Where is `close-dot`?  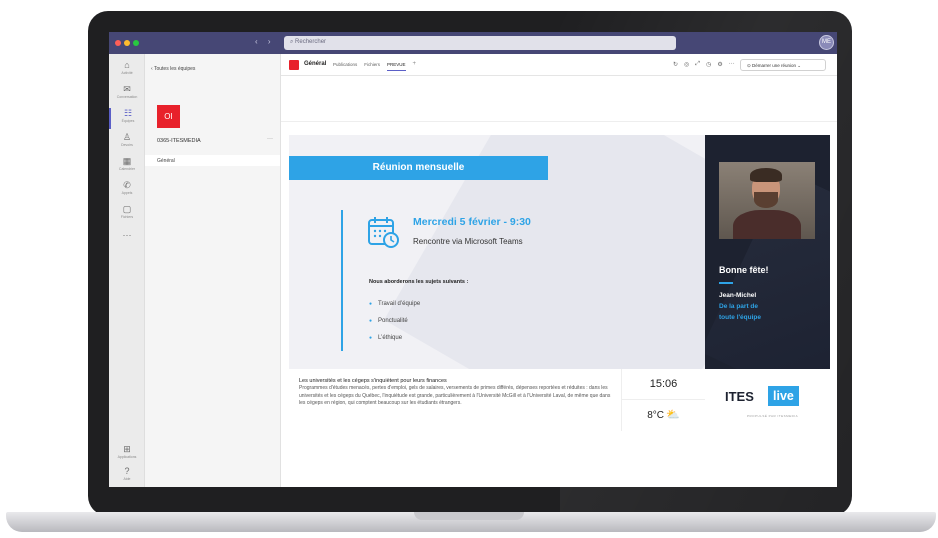
close-dot is located at coordinates (118, 43).